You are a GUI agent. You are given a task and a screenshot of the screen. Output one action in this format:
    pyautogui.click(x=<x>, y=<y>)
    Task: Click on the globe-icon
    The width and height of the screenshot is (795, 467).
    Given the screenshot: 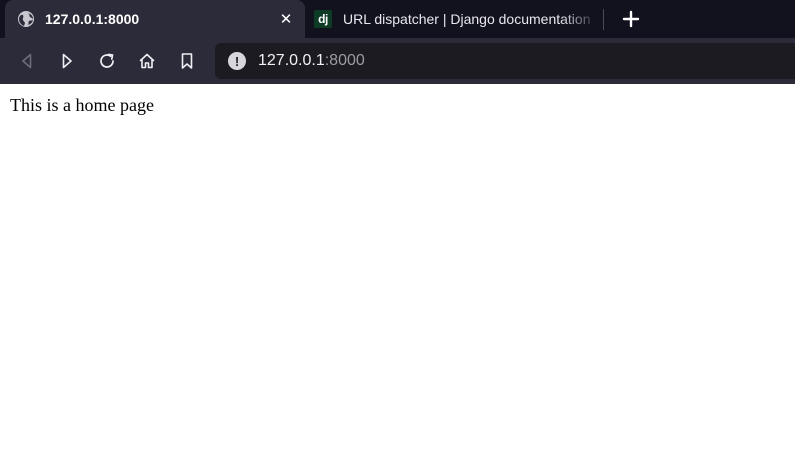 What is the action you would take?
    pyautogui.click(x=26, y=19)
    